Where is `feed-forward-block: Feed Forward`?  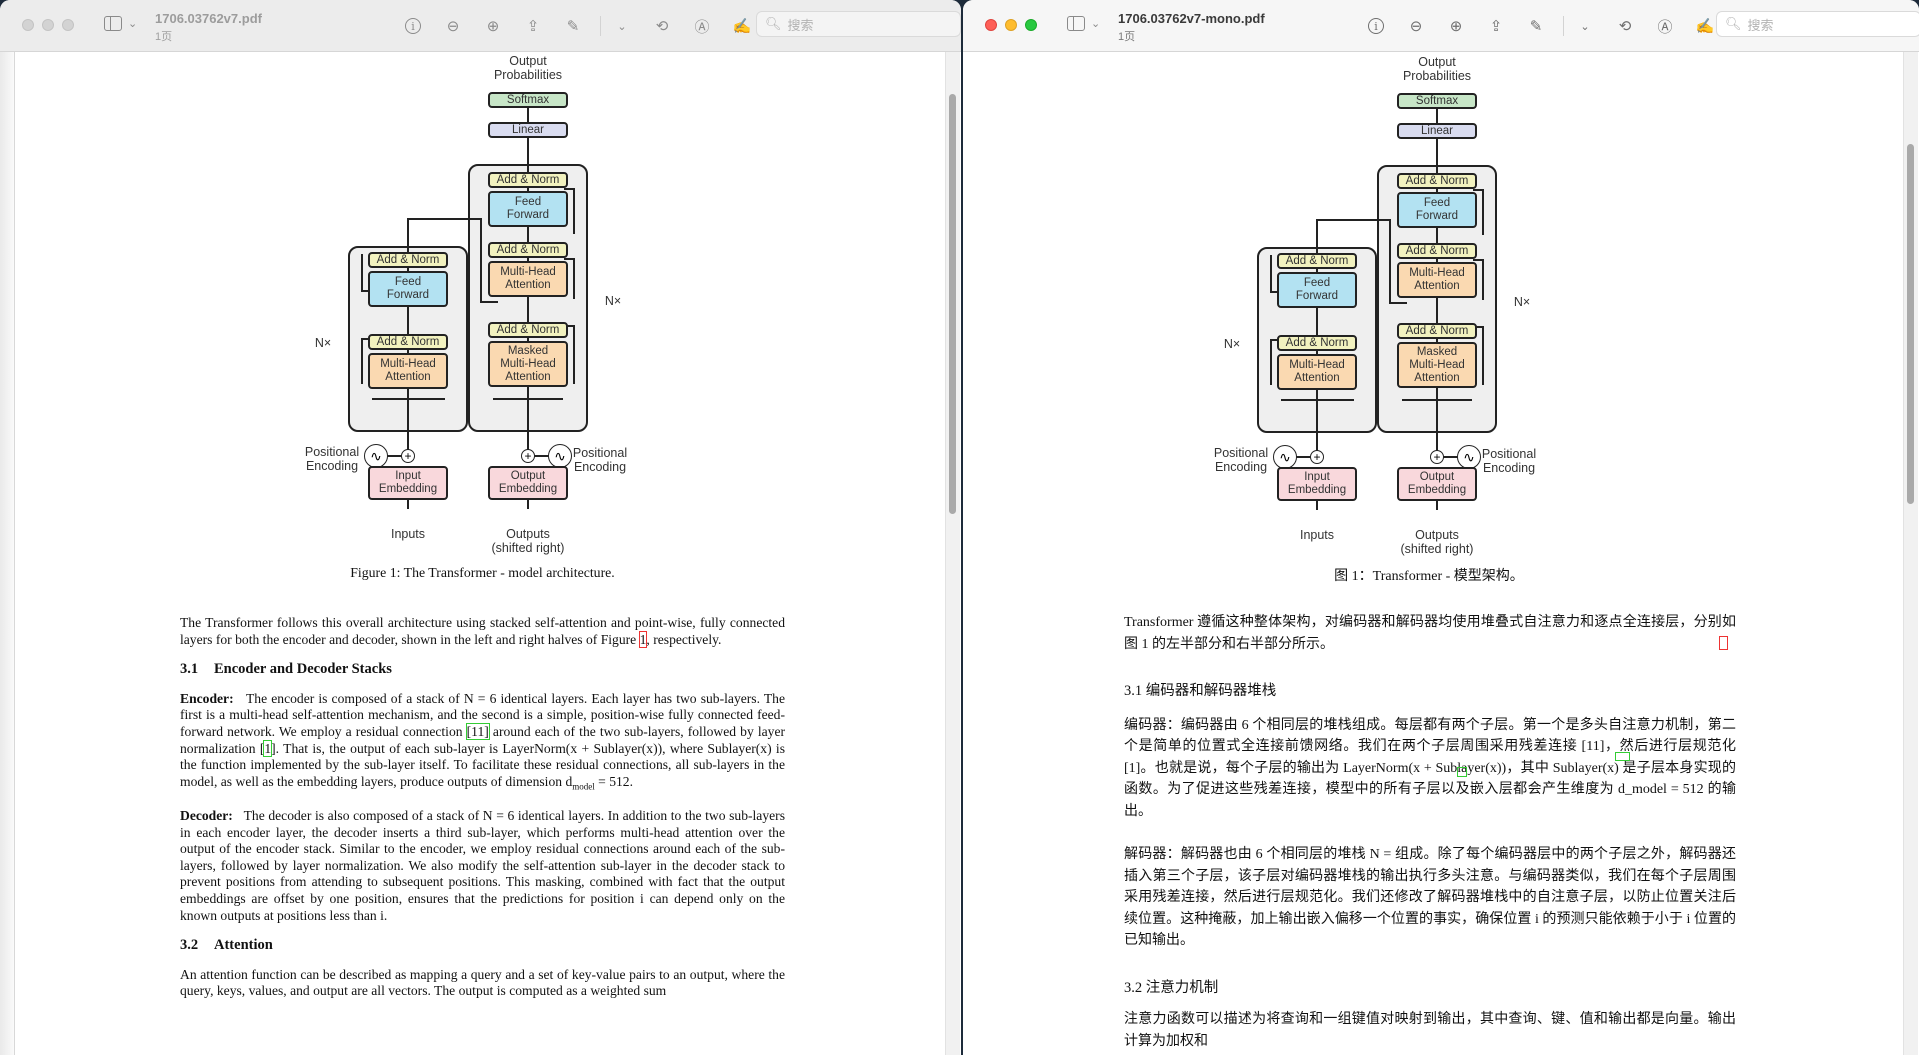
feed-forward-block: Feed Forward is located at coordinates (1437, 210).